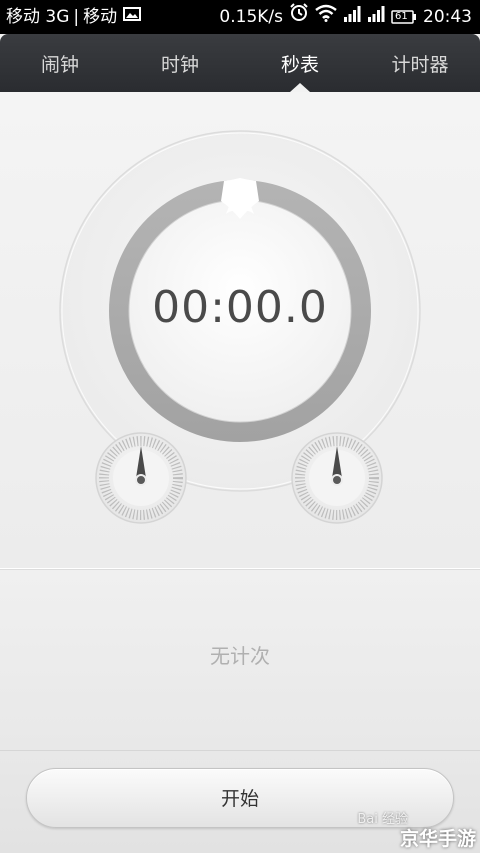 The width and height of the screenshot is (480, 853). I want to click on laps-empty-text: 无计次, so click(240, 656).